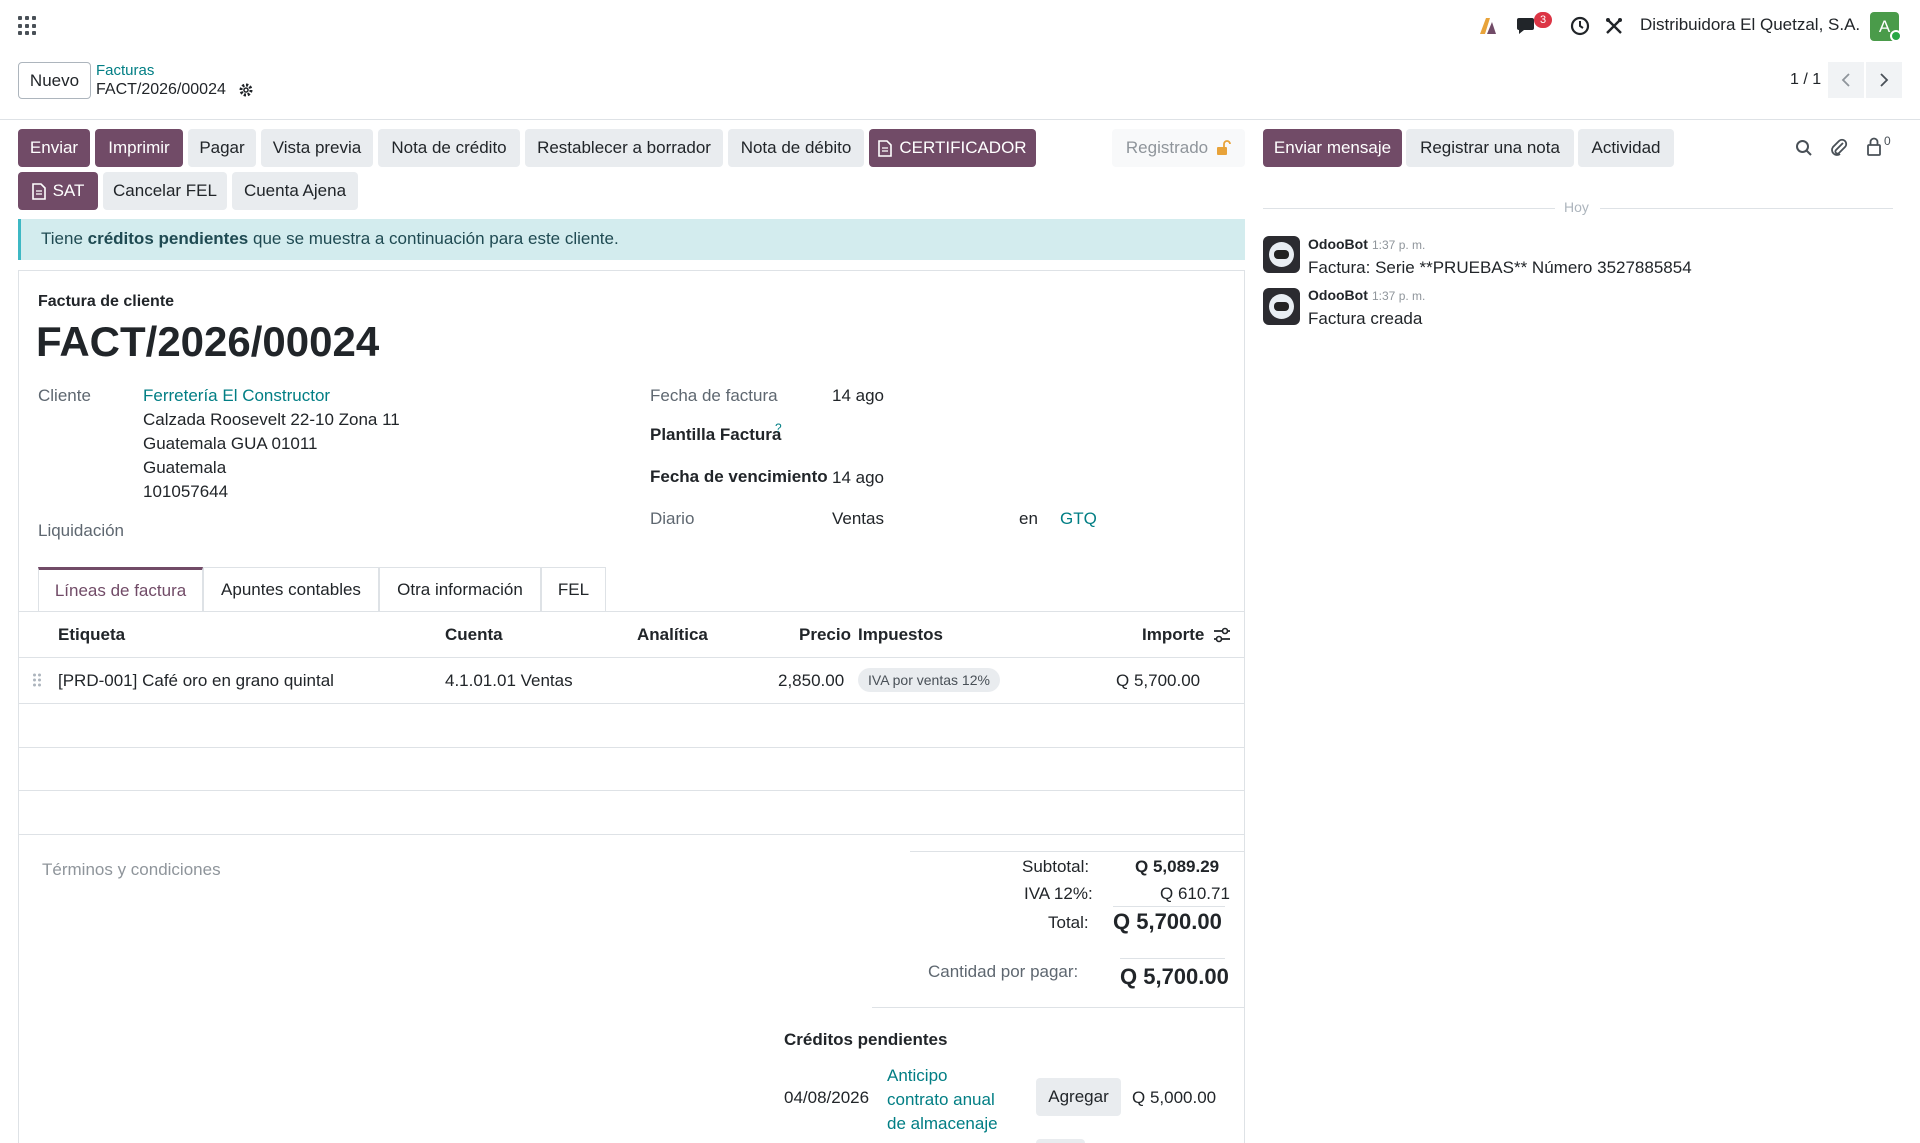 This screenshot has width=1920, height=1143. What do you see at coordinates (271, 419) in the screenshot?
I see `customer-address-line: Calzada Roosevelt 22-10 Zona 11` at bounding box center [271, 419].